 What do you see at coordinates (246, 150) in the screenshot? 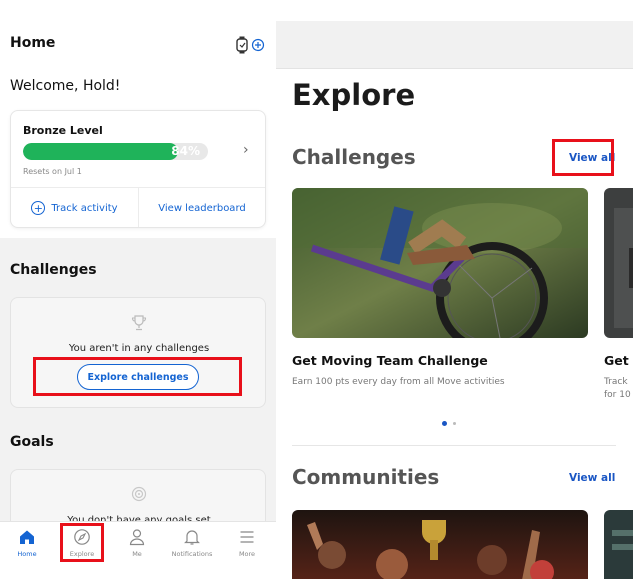
I see `chevron-right-icon: ›` at bounding box center [246, 150].